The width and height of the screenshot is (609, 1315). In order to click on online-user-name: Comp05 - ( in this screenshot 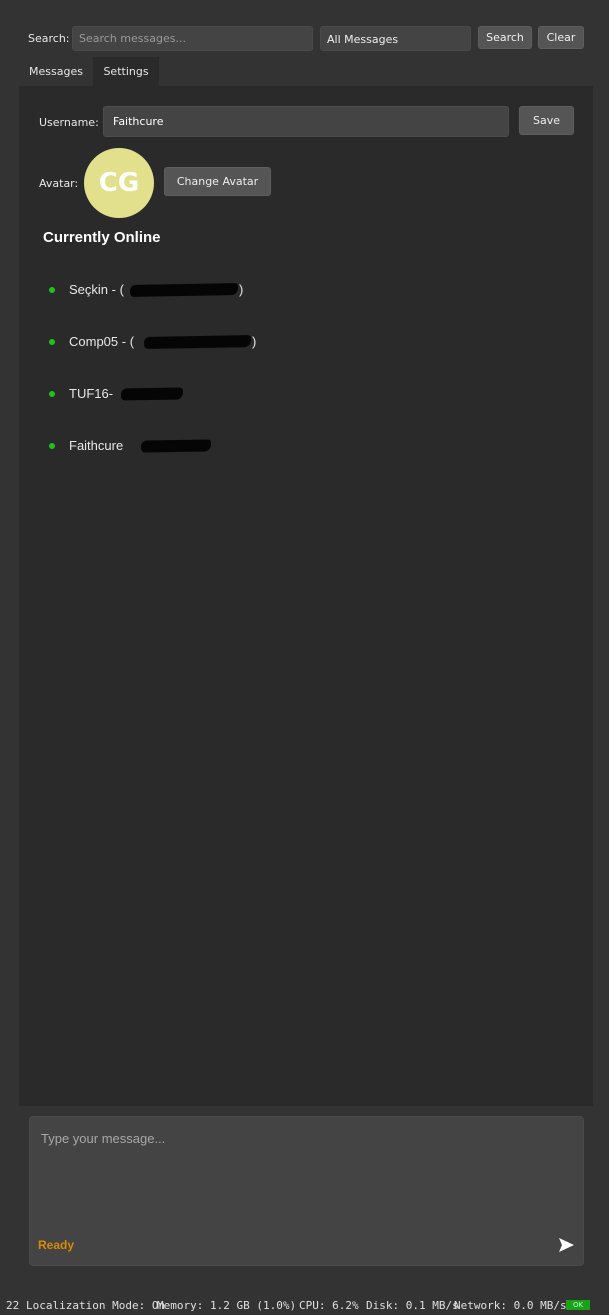, I will do `click(102, 341)`.